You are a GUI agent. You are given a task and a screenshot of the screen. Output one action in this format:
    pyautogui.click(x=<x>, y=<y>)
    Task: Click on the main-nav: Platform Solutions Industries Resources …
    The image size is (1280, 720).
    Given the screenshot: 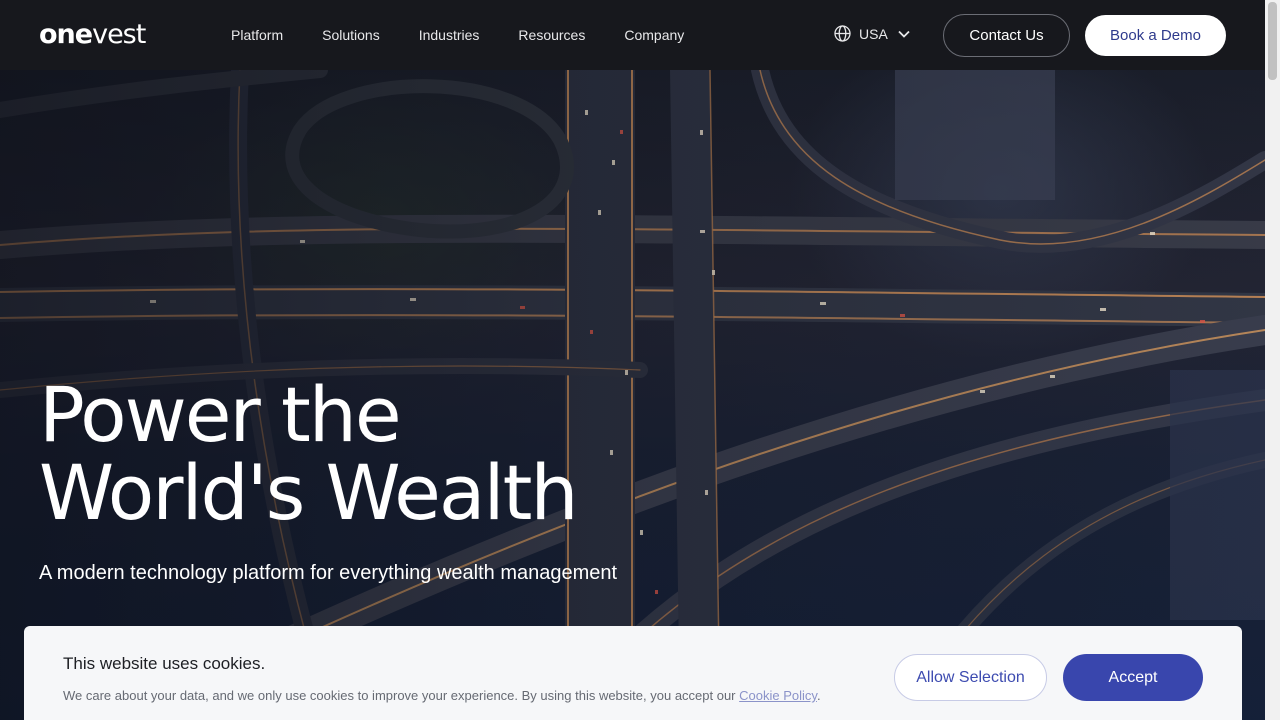 What is the action you would take?
    pyautogui.click(x=477, y=35)
    